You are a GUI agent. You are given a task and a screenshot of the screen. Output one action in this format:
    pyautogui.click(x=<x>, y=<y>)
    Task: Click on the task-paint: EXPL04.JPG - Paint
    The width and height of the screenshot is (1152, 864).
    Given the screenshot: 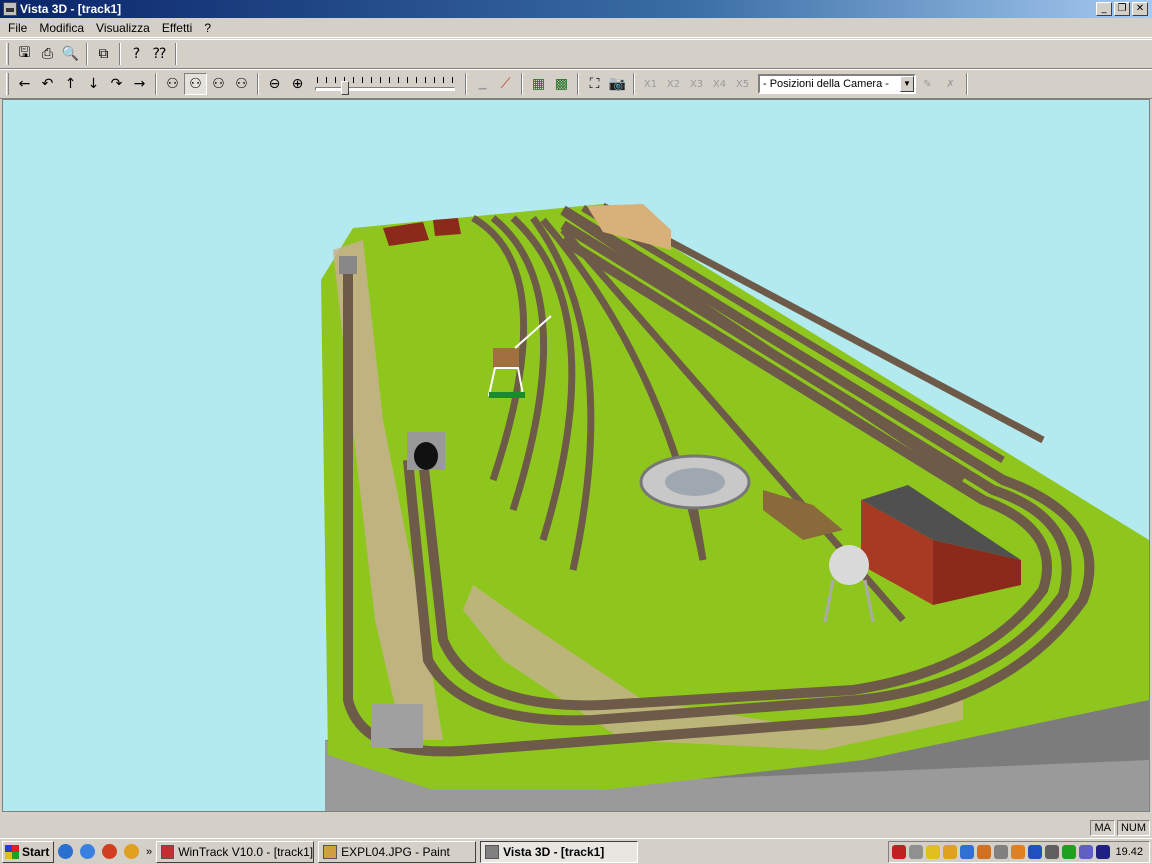 What is the action you would take?
    pyautogui.click(x=397, y=851)
    